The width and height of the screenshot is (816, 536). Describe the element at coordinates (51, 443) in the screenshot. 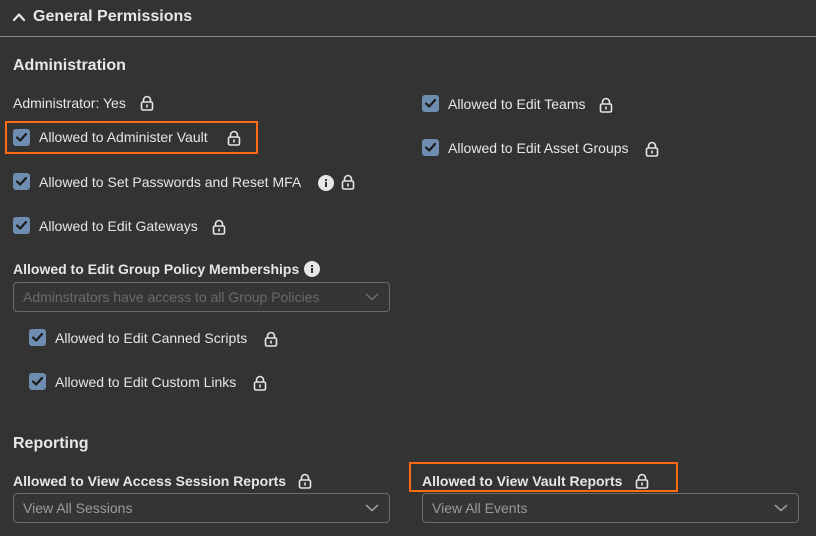

I see `reporting-title: Reporting` at that location.